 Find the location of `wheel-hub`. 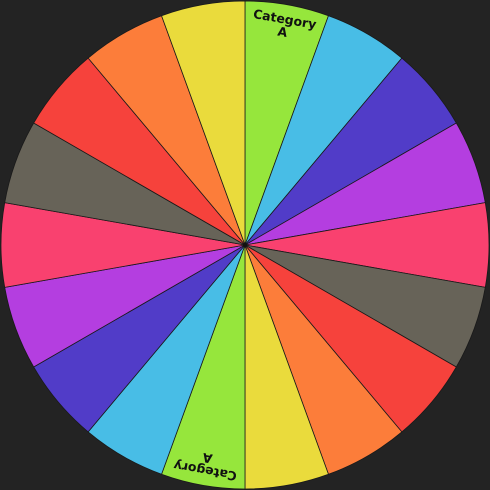

wheel-hub is located at coordinates (245, 245).